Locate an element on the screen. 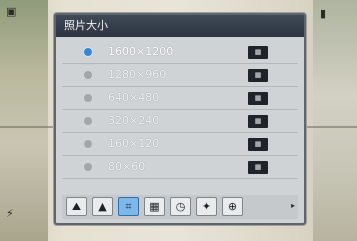 The width and height of the screenshot is (357, 241). option-160x120: 160×120 ▦ is located at coordinates (180, 144).